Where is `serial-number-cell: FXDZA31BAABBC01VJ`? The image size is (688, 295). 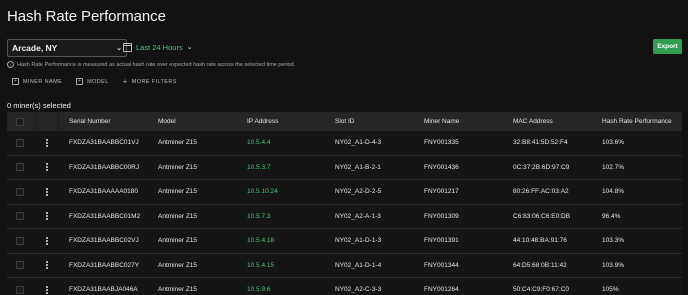 serial-number-cell: FXDZA31BAABBC01VJ is located at coordinates (104, 143).